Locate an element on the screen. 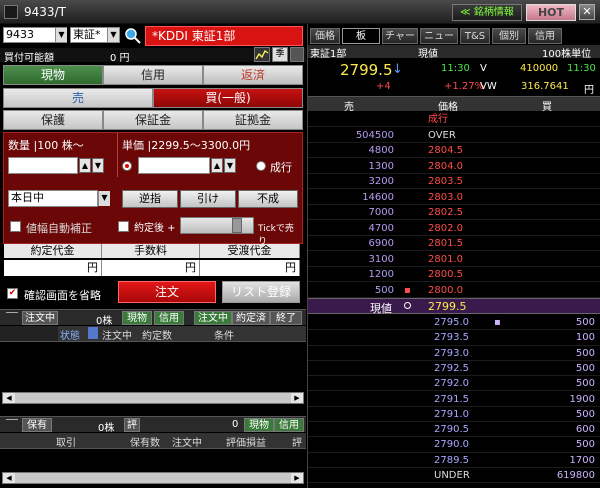 The image size is (600, 488). tab-margin: 信用 is located at coordinates (545, 36).